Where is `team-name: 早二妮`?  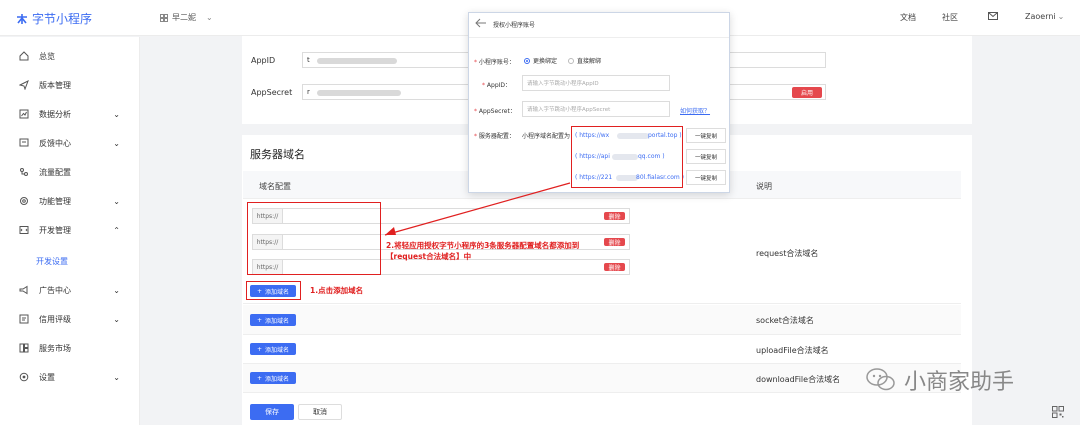
team-name: 早二妮 is located at coordinates (184, 17).